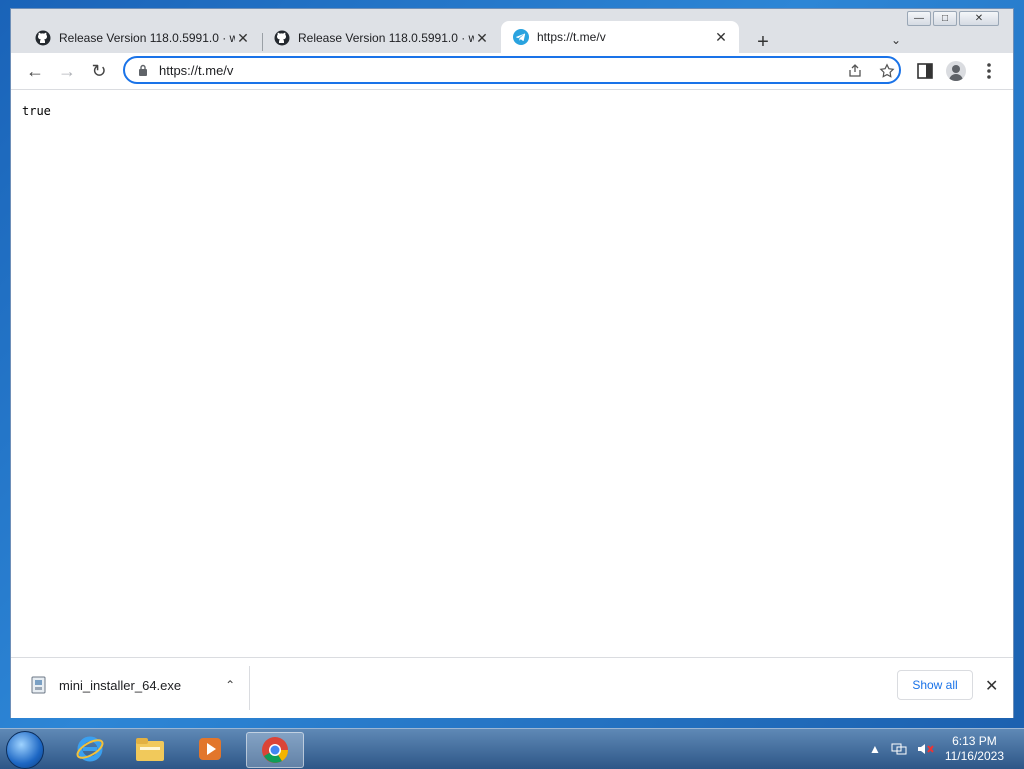 Image resolution: width=1024 pixels, height=769 pixels. I want to click on address-bar: https://t.me/v, so click(512, 70).